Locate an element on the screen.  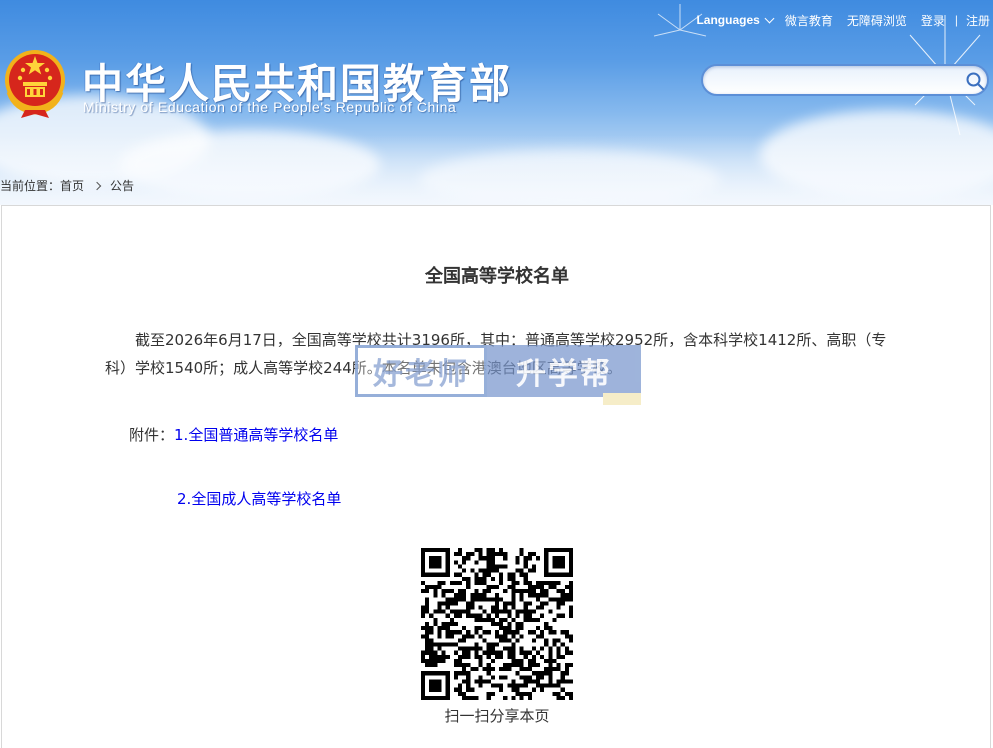
attachment-link-2: 2.全国成人高等学校名单 is located at coordinates (259, 499).